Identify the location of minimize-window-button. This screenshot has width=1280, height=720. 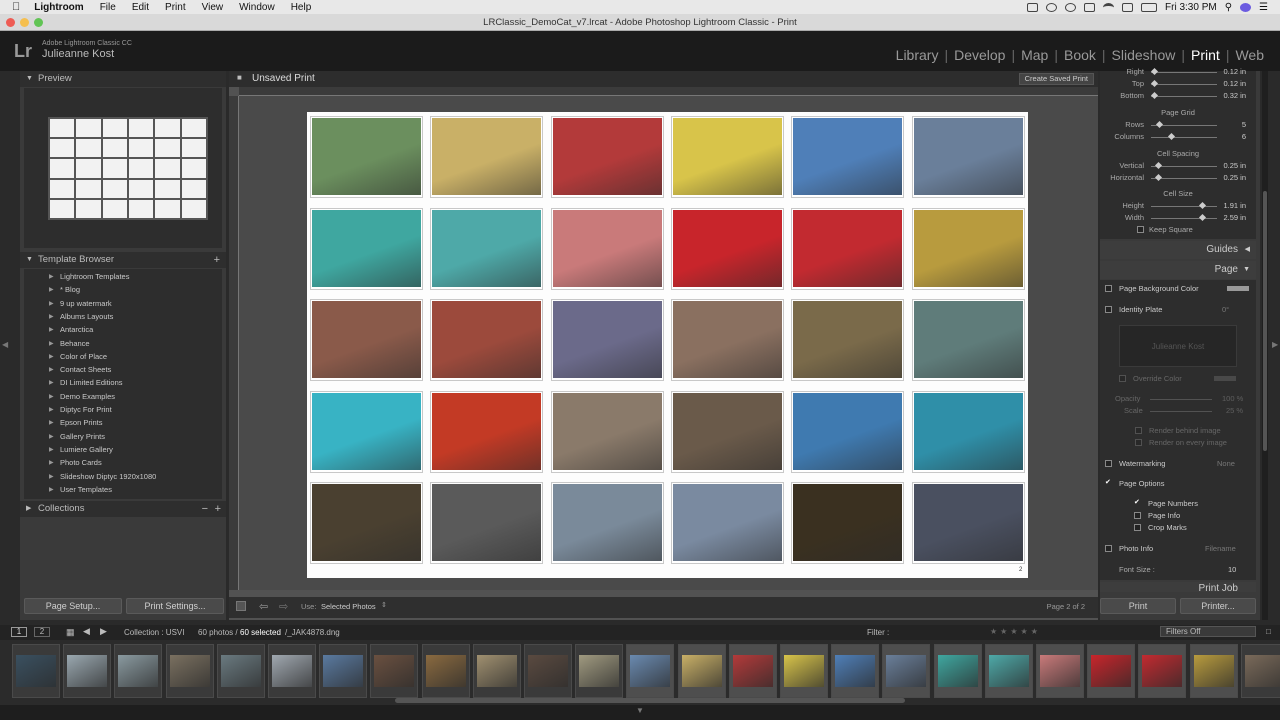
(24, 22).